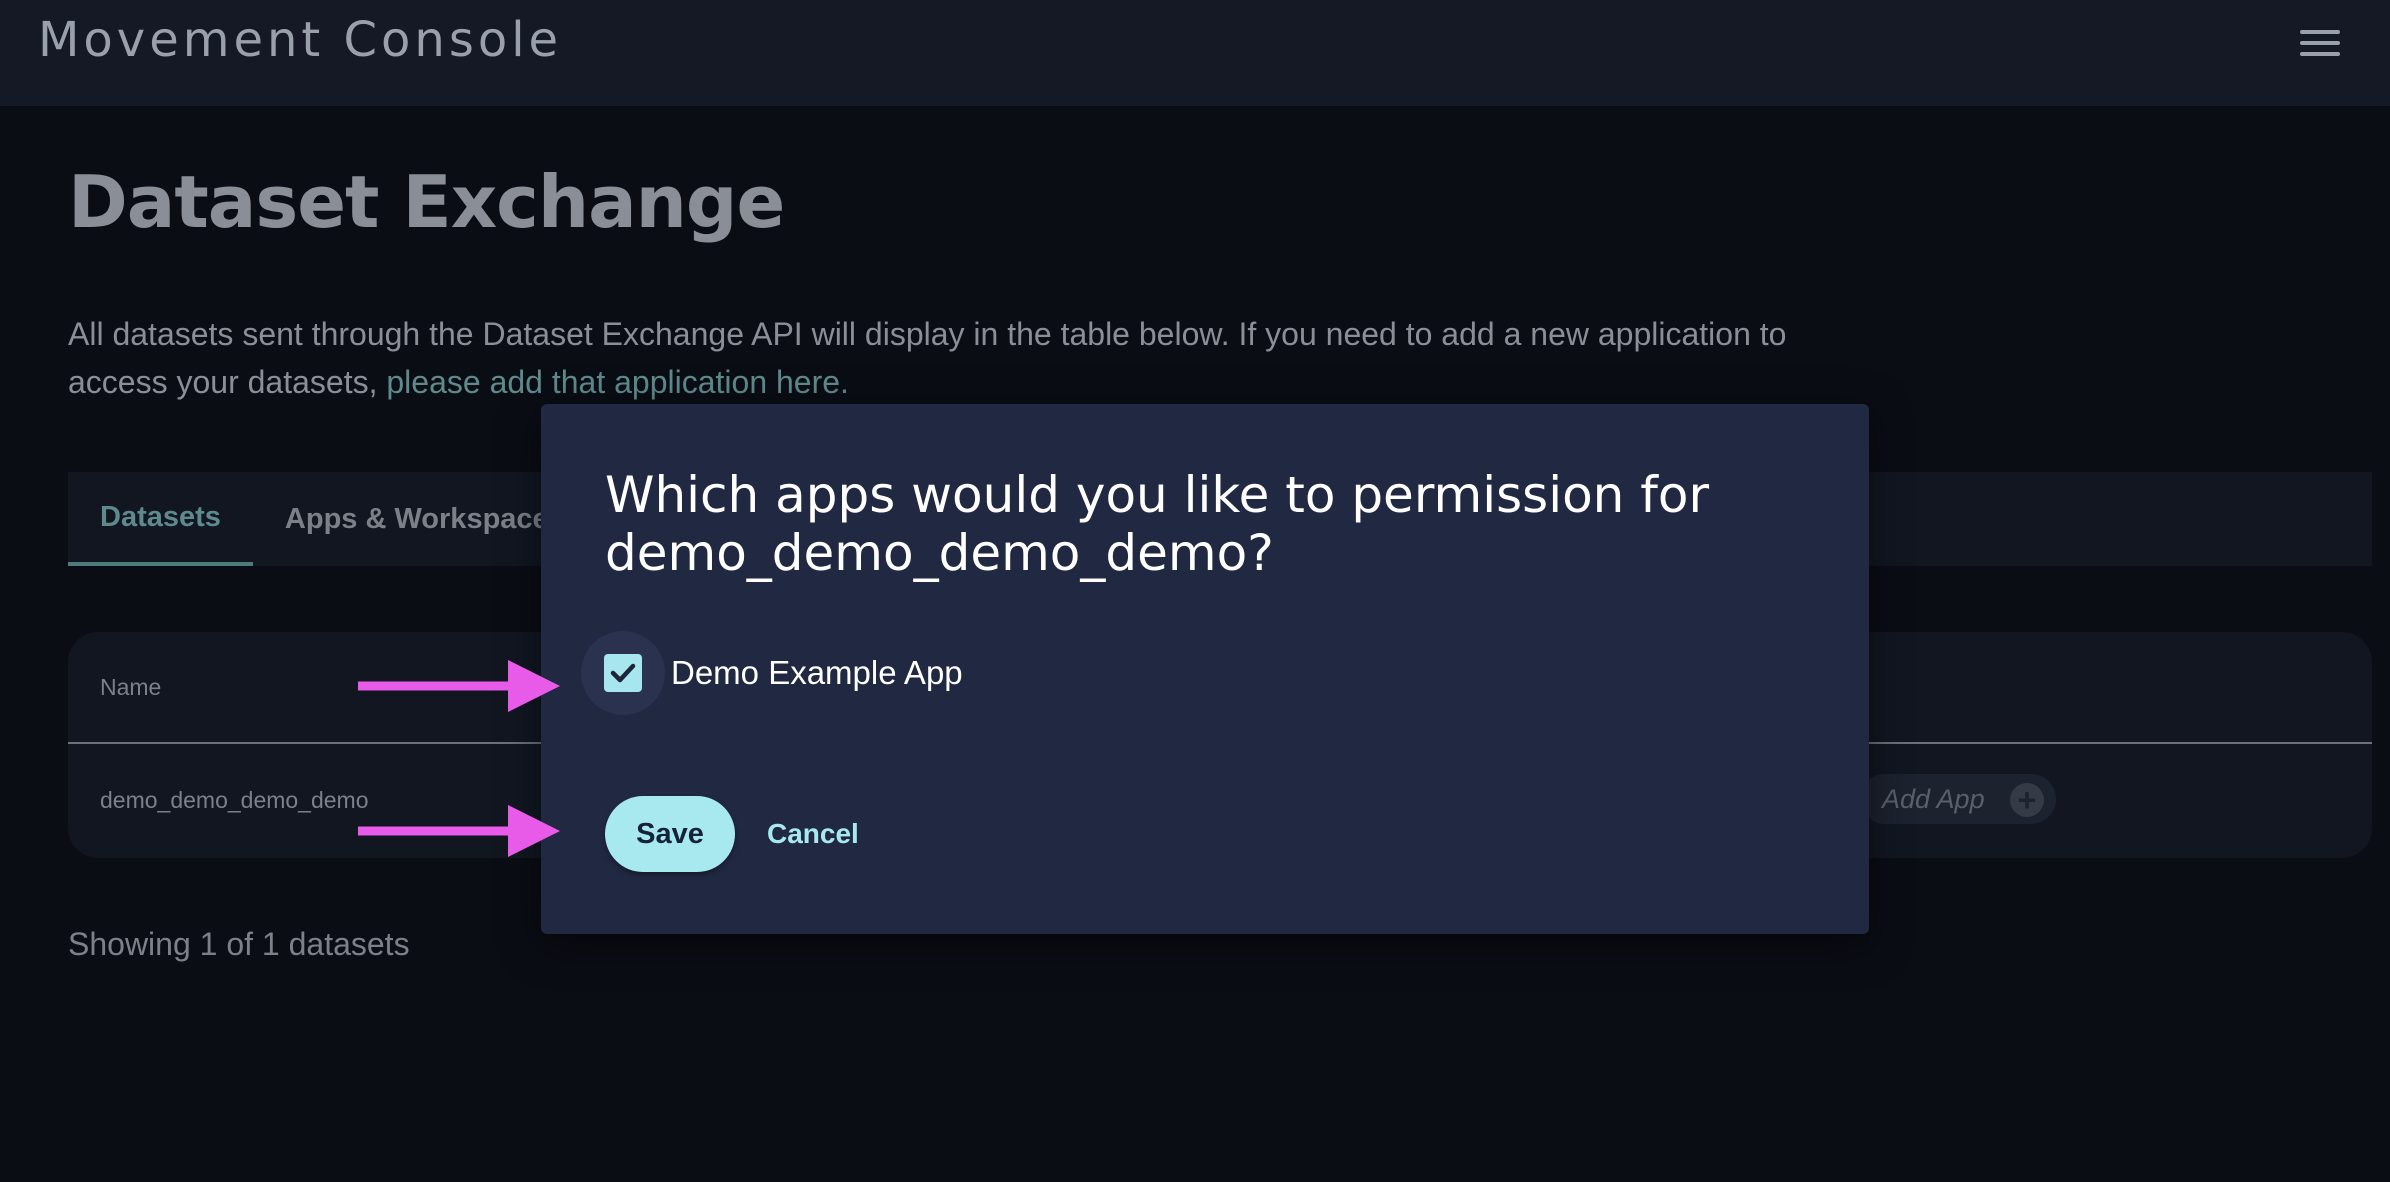 This screenshot has height=1182, width=2390. Describe the element at coordinates (1195, 53) in the screenshot. I see `top-bar: Movement Console` at that location.